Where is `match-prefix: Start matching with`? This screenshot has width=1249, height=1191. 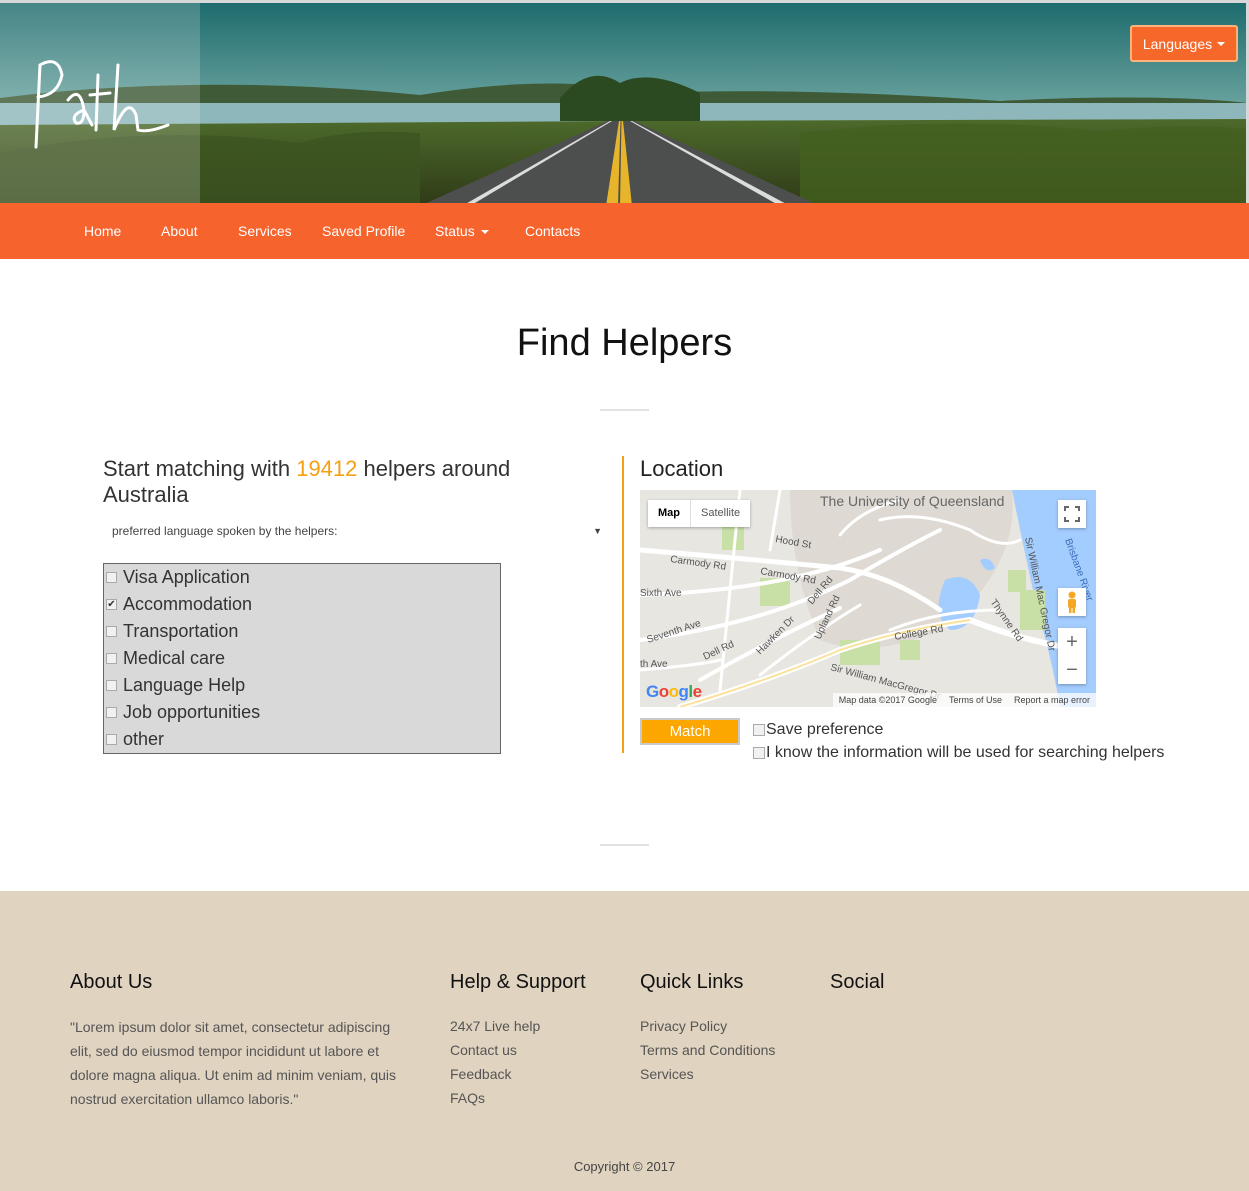 match-prefix: Start matching with is located at coordinates (197, 468).